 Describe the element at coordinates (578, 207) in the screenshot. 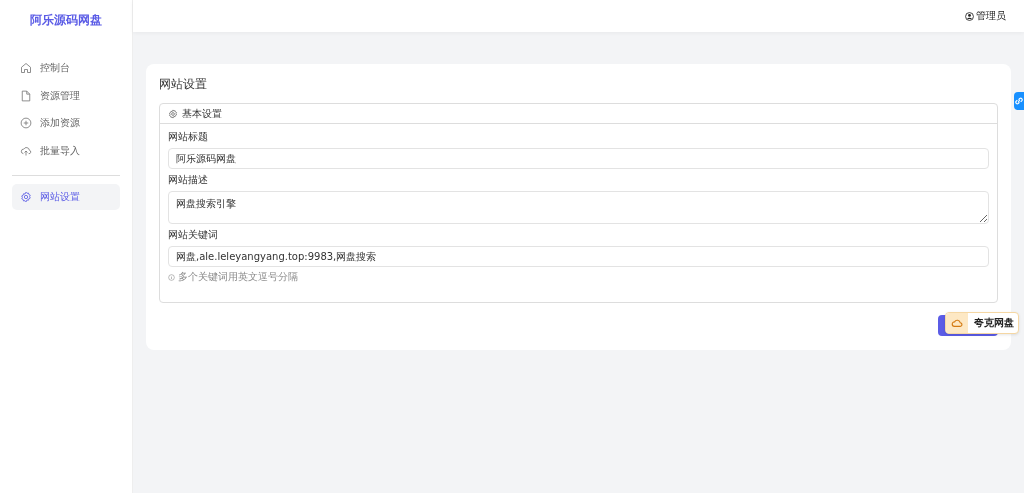

I see `textarea-field: 网盘搜索引擎` at that location.